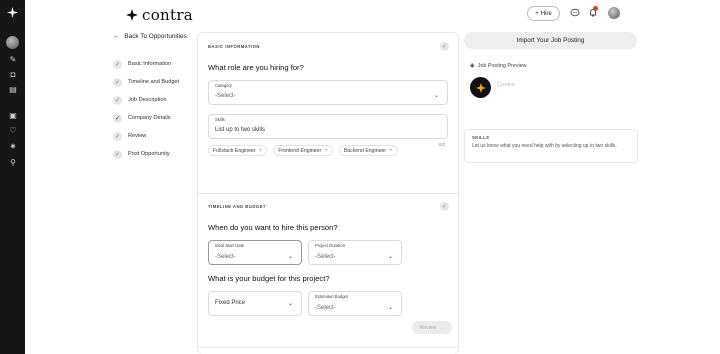 The height and width of the screenshot is (354, 720). I want to click on user-avatar, so click(614, 13).